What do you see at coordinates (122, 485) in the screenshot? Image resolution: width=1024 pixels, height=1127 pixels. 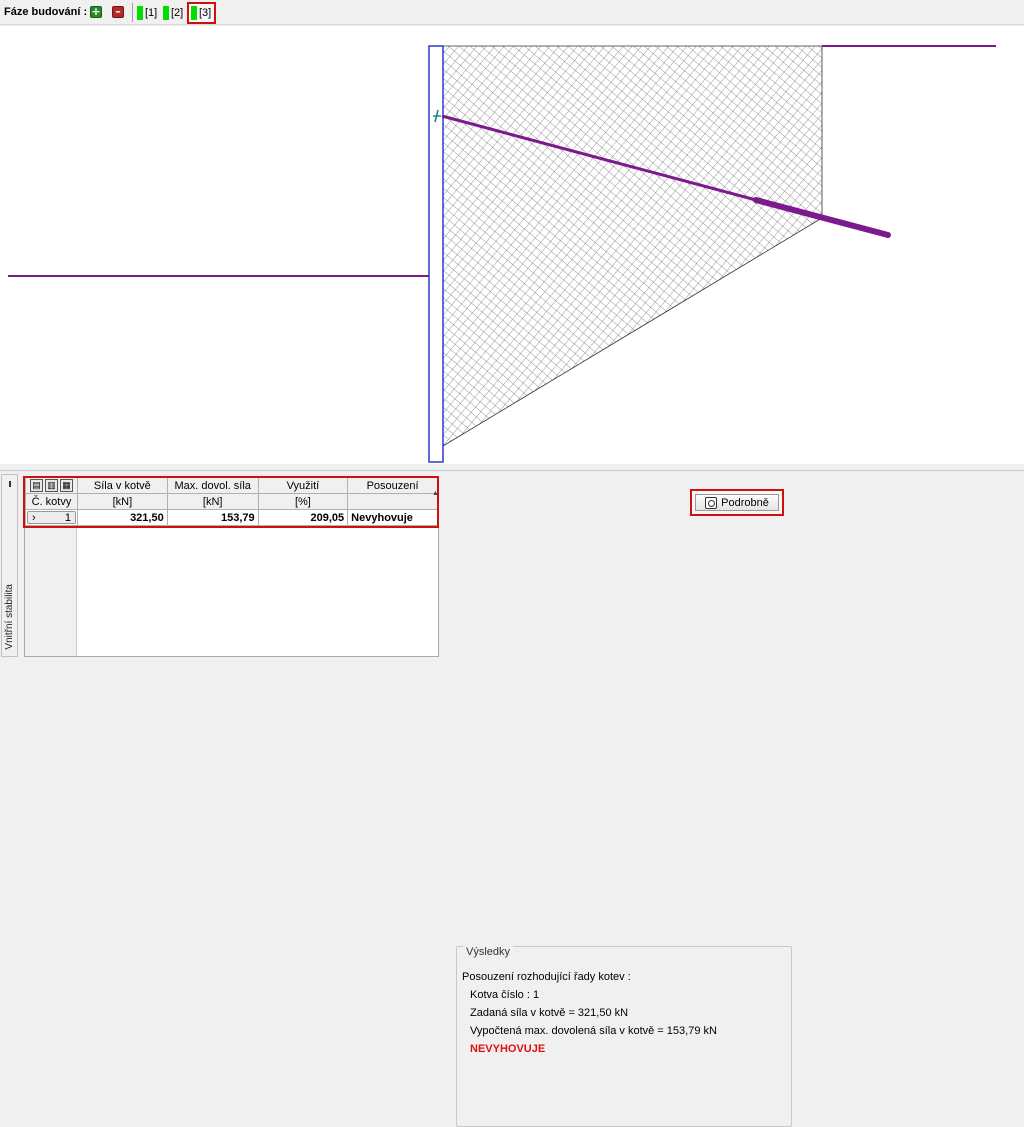 I see `col-header-anchor-force: Síla v kotvě` at bounding box center [122, 485].